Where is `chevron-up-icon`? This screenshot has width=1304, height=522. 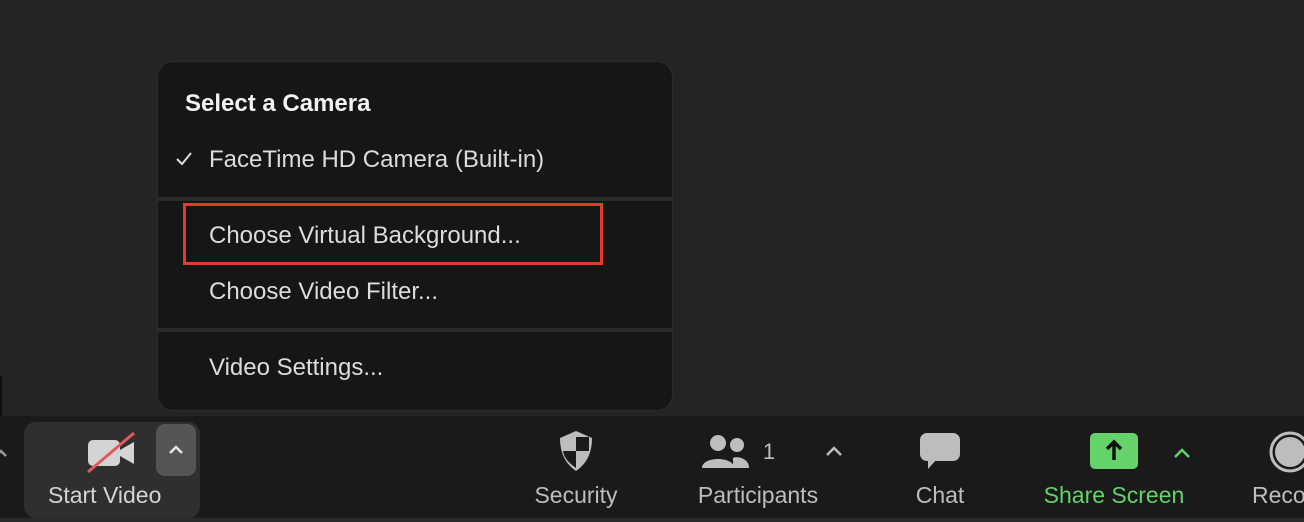 chevron-up-icon is located at coordinates (176, 449).